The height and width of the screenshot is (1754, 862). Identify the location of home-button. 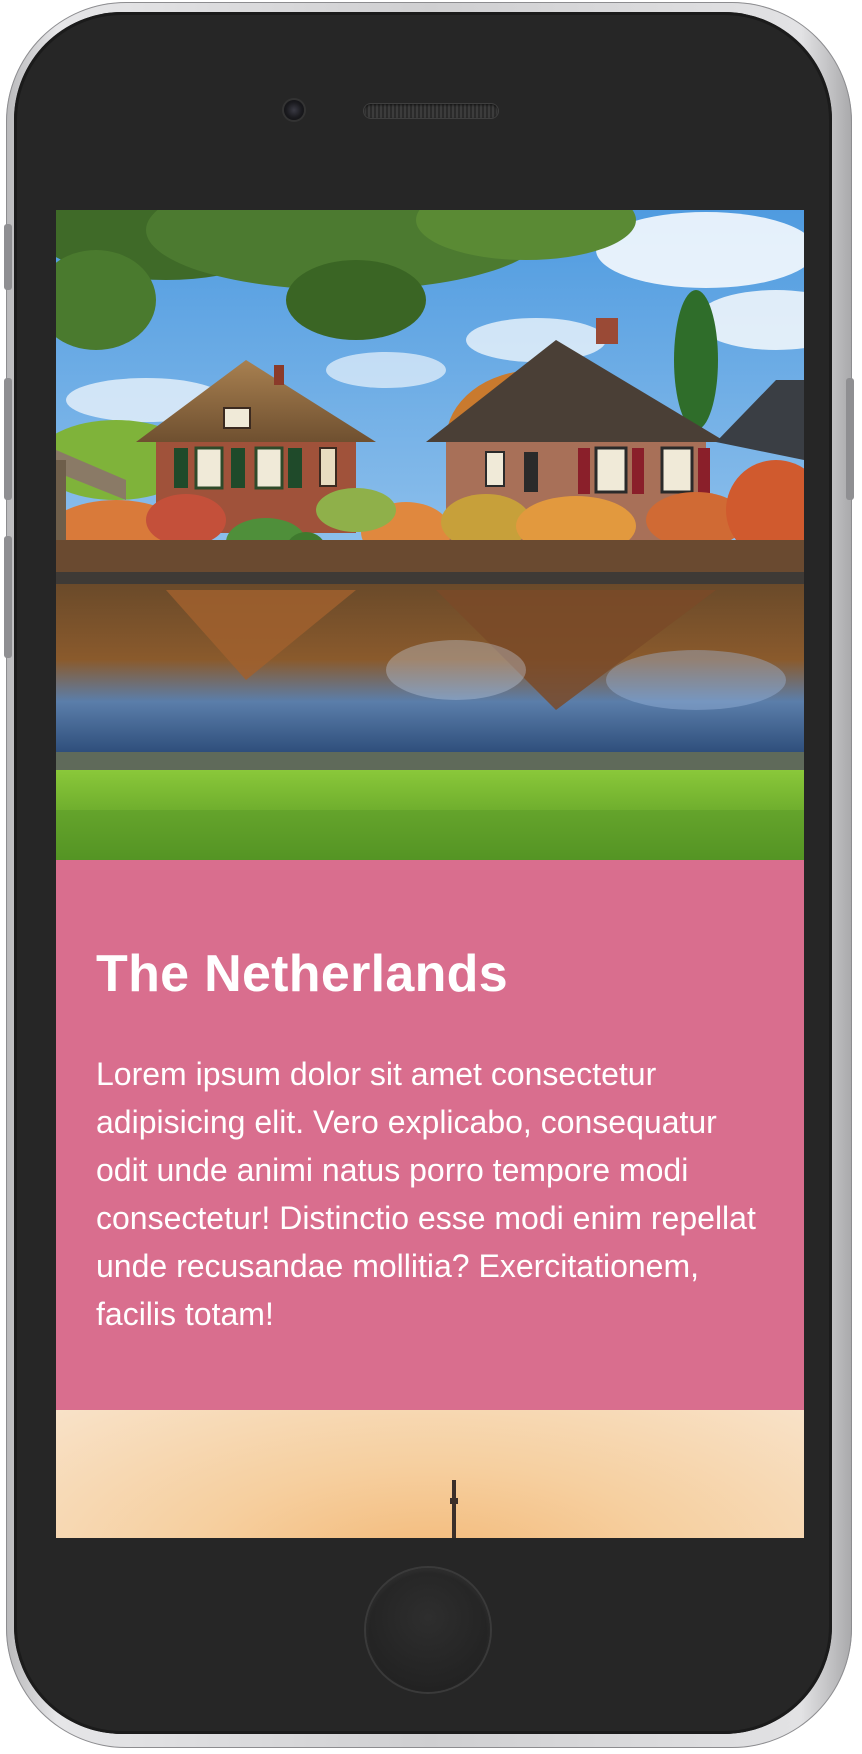
(428, 1630).